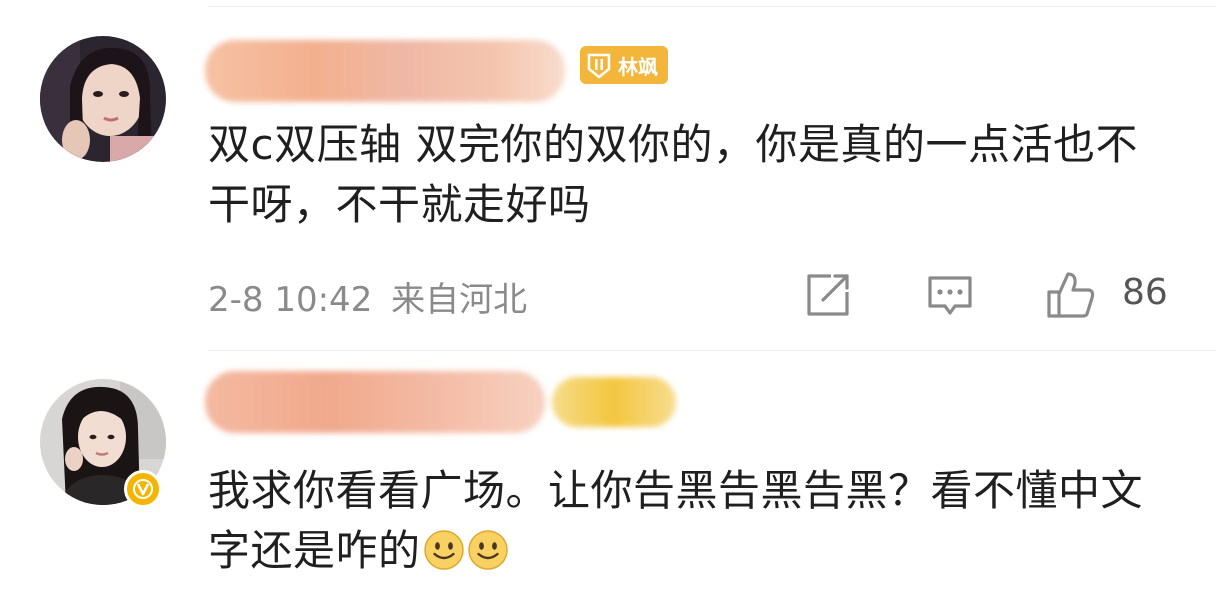 The image size is (1216, 603). I want to click on thumb-up-icon, so click(1071, 295).